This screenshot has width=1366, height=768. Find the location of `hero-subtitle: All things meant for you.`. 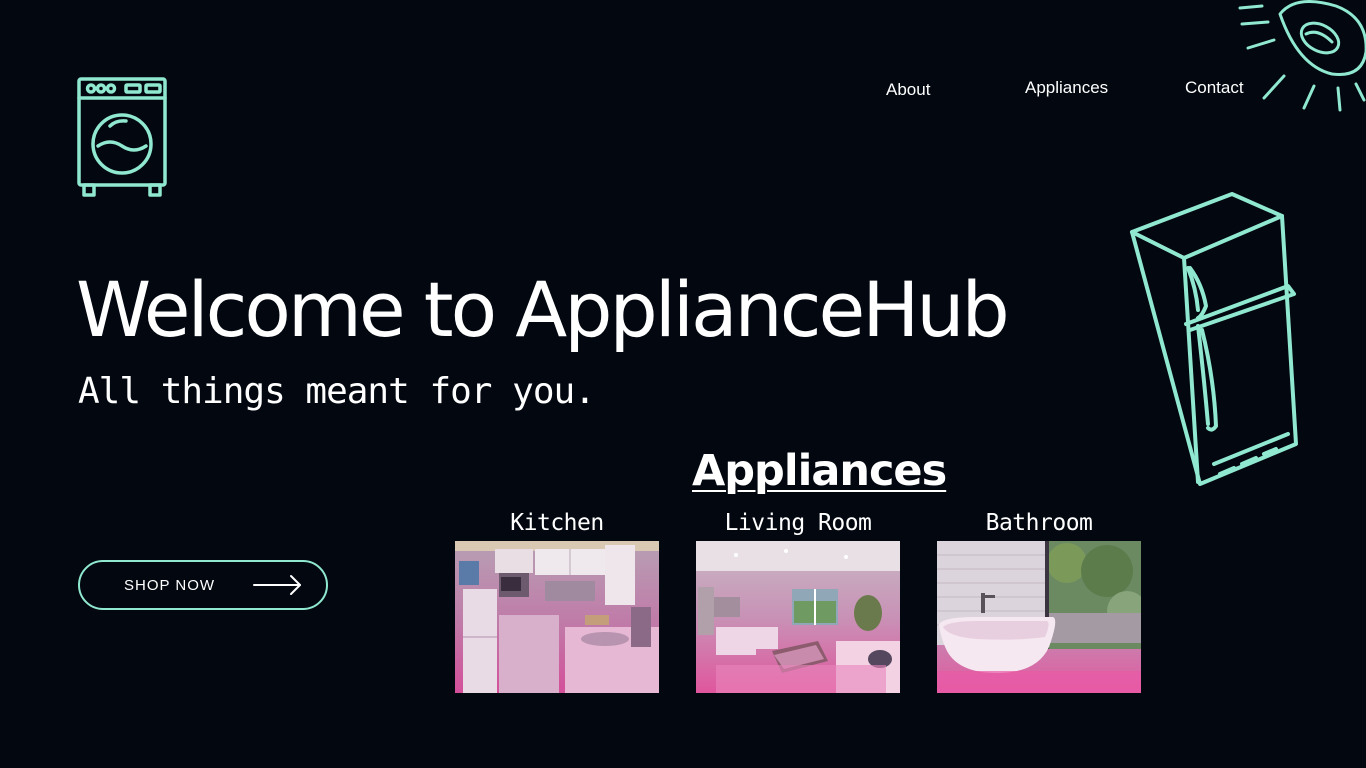

hero-subtitle: All things meant for you. is located at coordinates (337, 391).